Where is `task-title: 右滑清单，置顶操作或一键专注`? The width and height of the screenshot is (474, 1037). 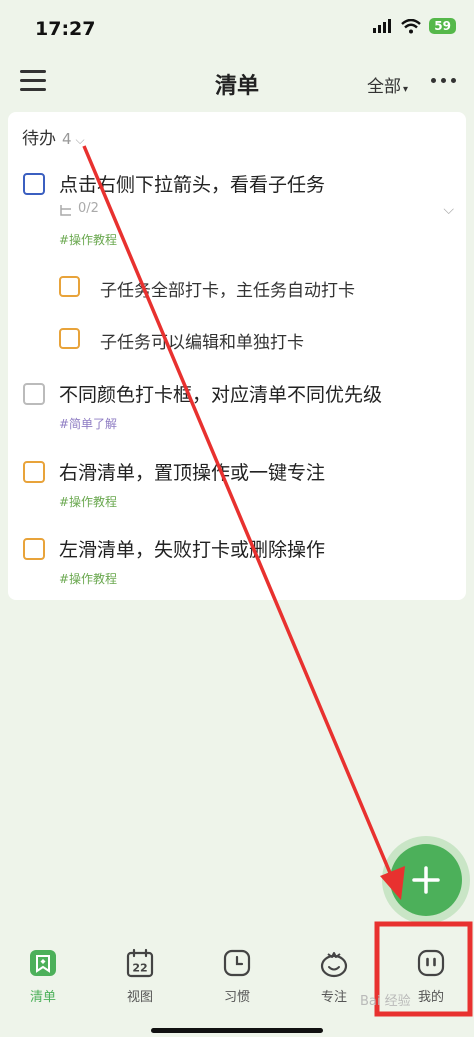
task-title: 右滑清单，置顶操作或一键专注 is located at coordinates (192, 473).